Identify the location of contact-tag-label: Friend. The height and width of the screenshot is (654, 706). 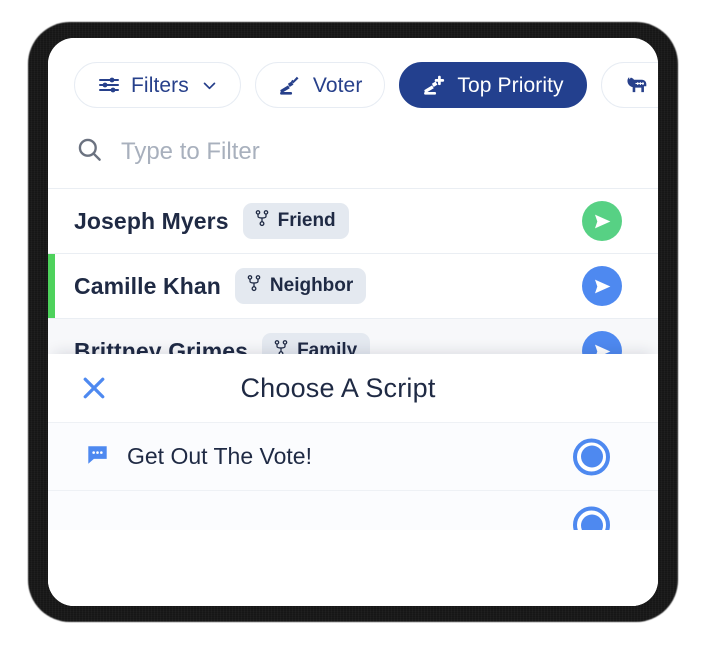
(306, 220).